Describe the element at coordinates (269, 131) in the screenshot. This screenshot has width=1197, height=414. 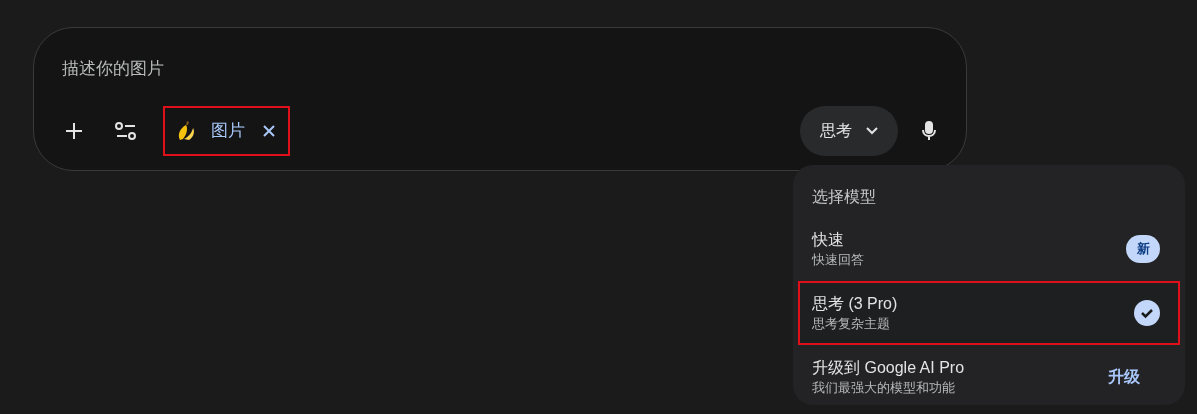
I see `close-icon` at that location.